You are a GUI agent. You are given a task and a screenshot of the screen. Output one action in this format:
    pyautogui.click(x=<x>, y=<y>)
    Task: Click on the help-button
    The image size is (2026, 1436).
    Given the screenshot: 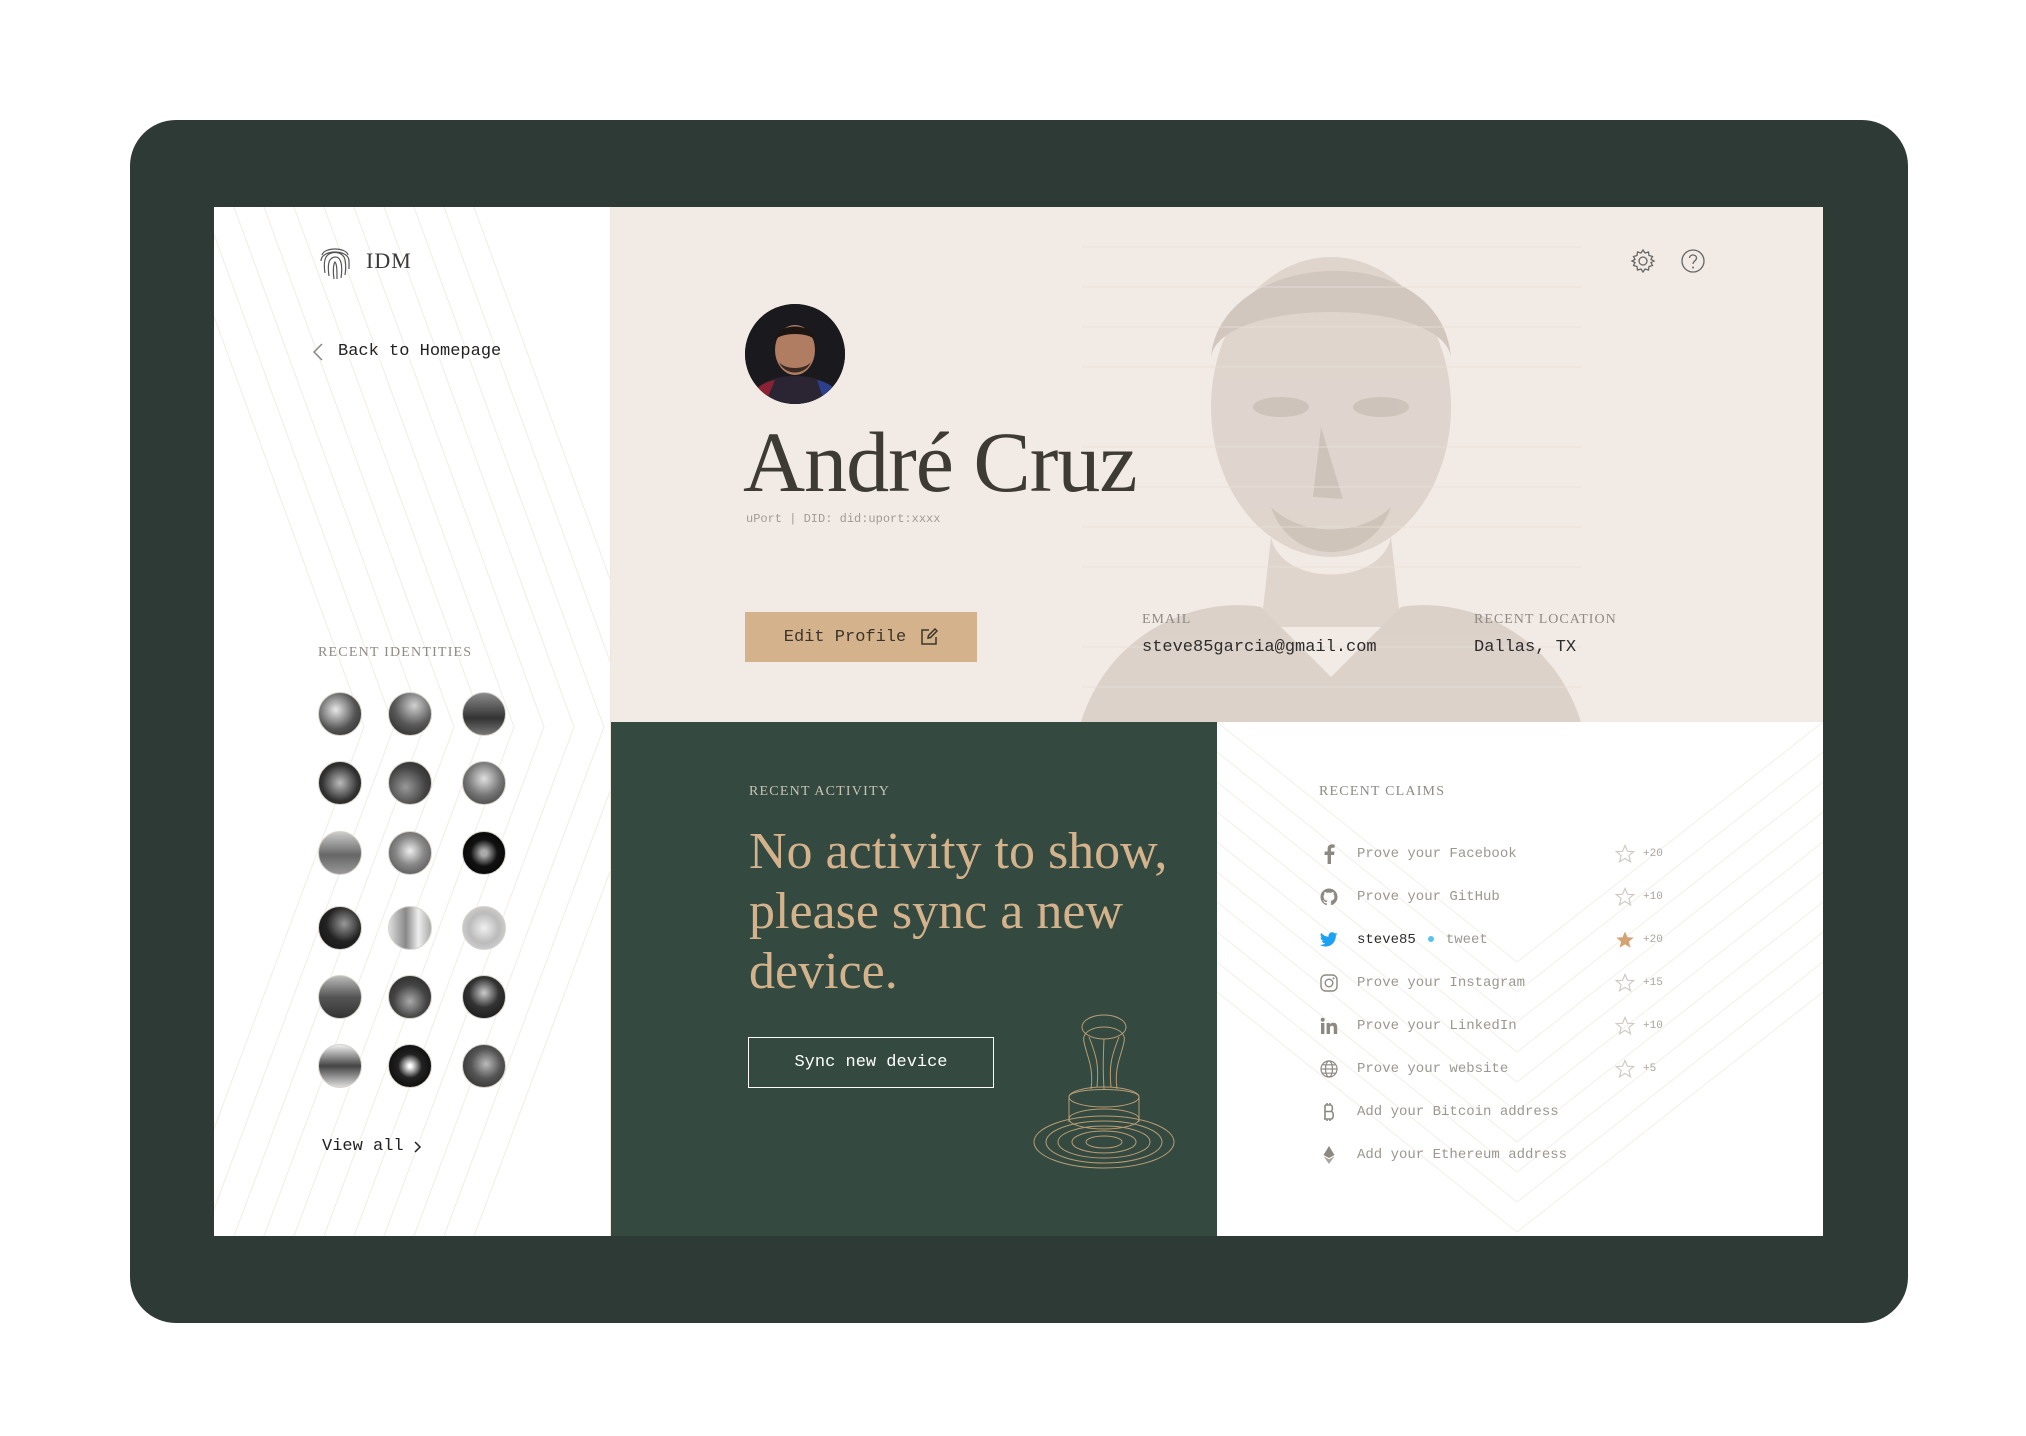 What is the action you would take?
    pyautogui.click(x=1693, y=261)
    